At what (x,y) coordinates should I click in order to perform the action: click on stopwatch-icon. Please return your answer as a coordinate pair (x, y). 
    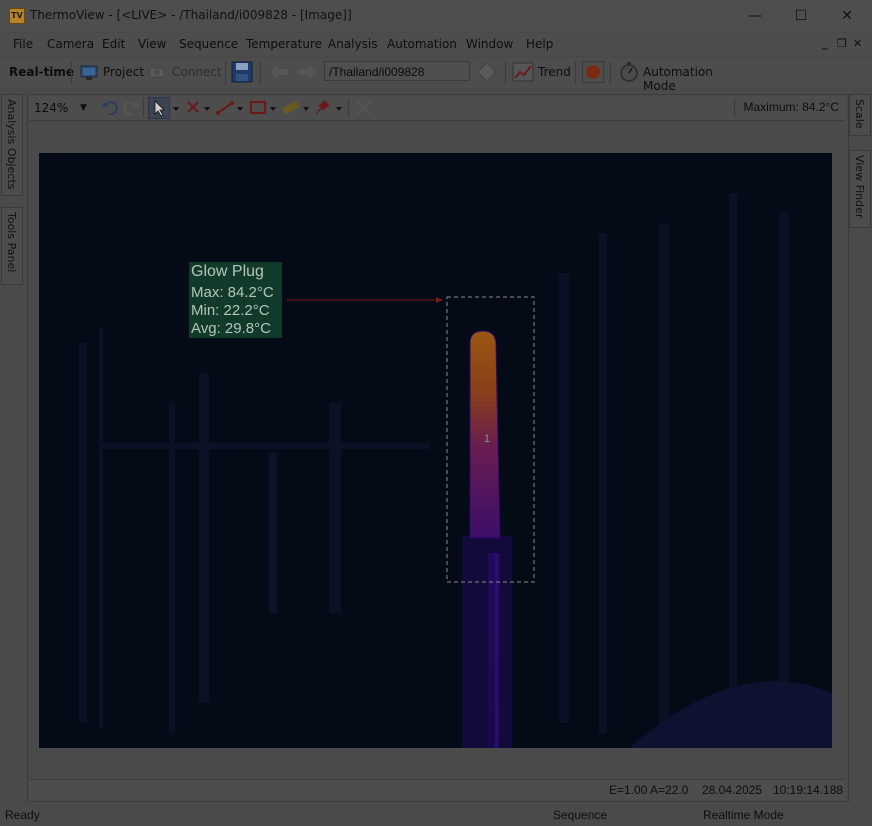
    Looking at the image, I should click on (629, 72).